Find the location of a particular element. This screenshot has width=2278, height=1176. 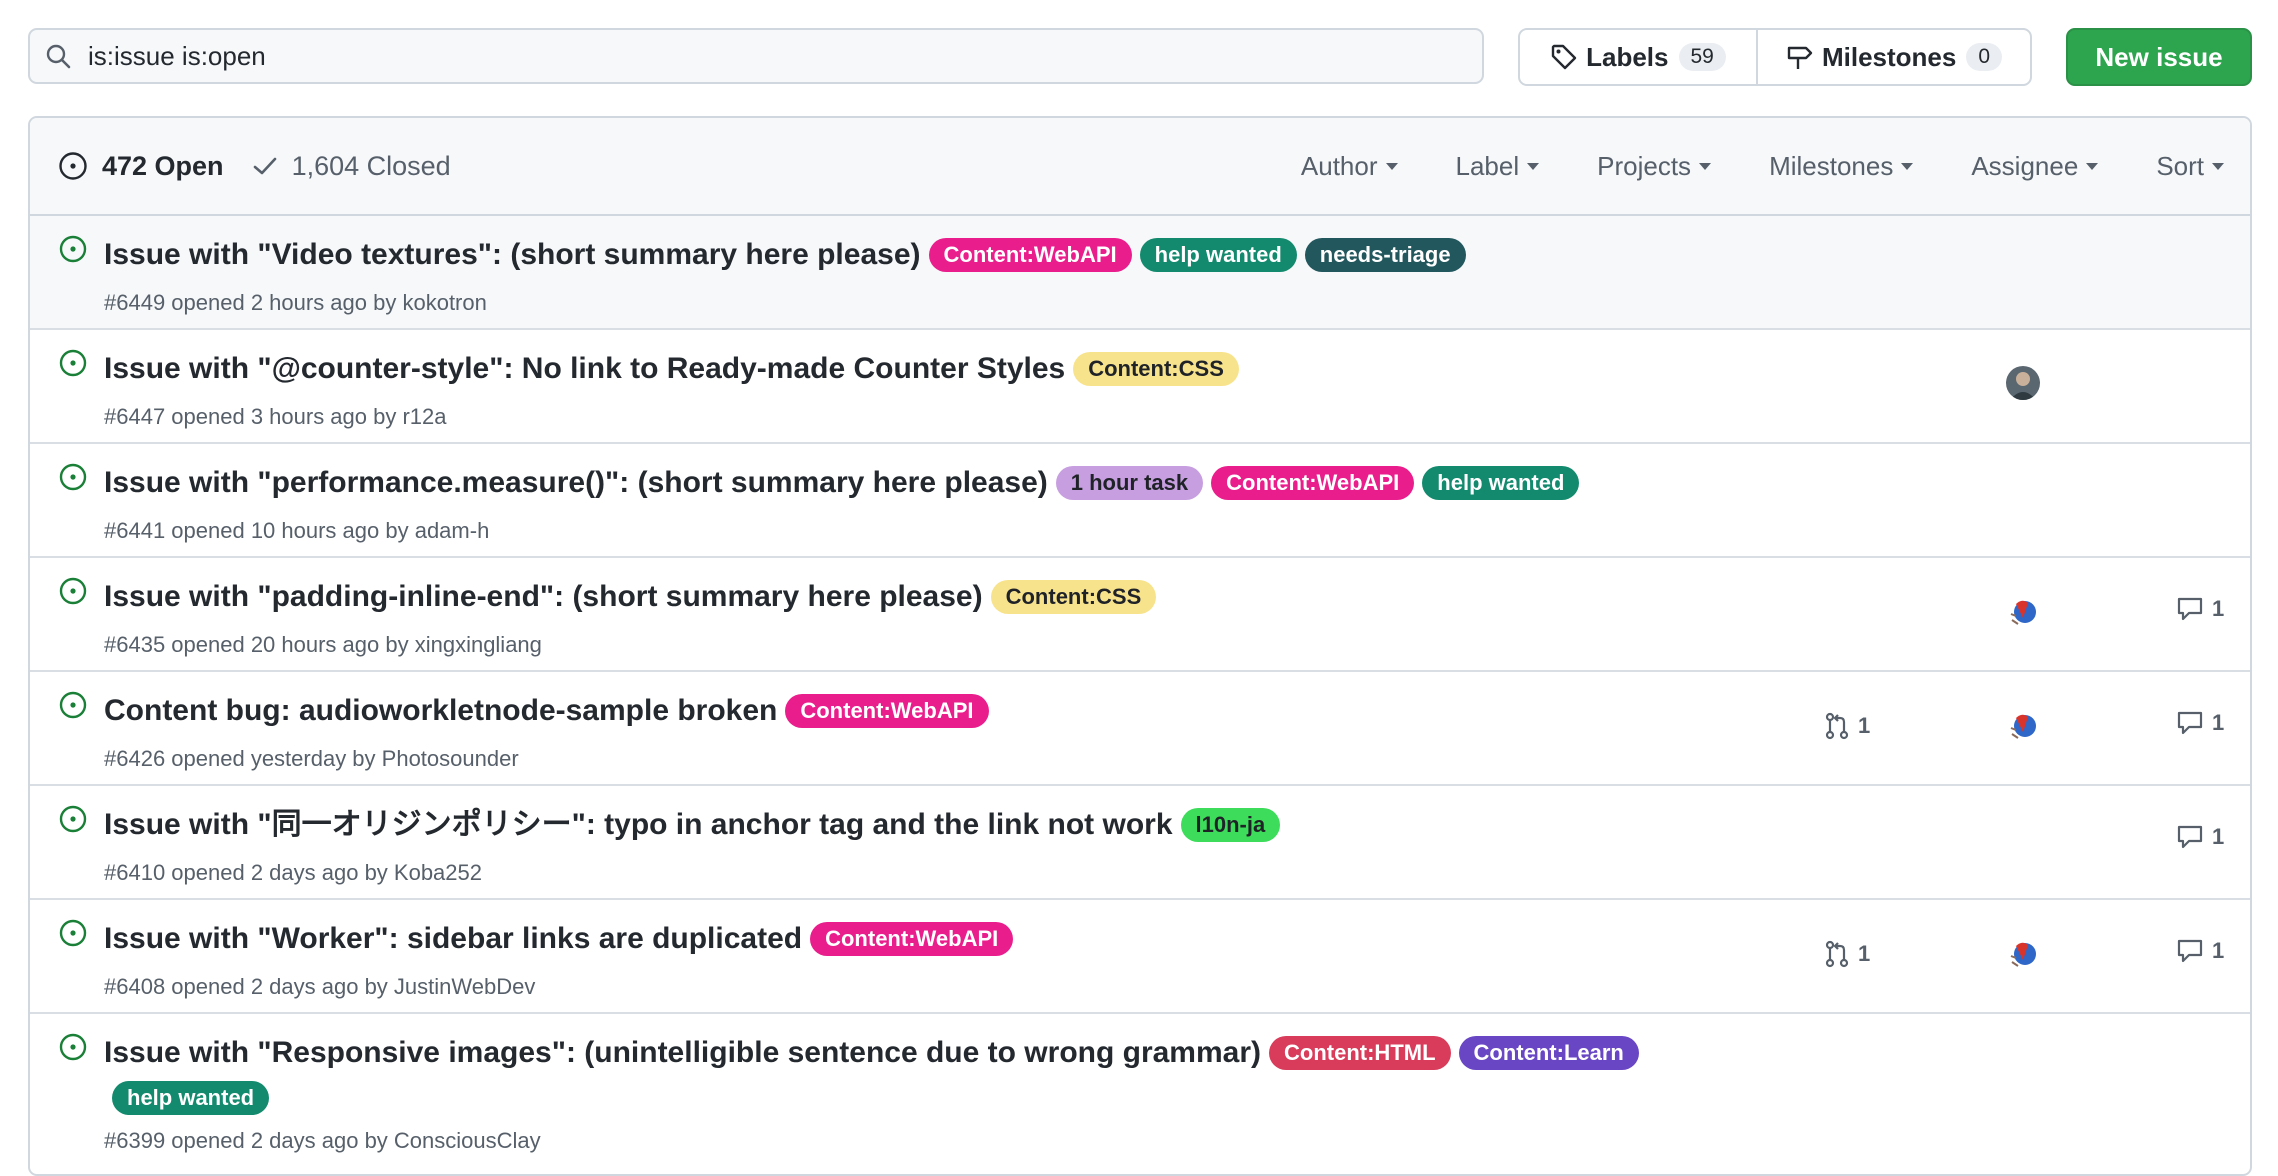

filter-assignee: Assignee is located at coordinates (2035, 166).